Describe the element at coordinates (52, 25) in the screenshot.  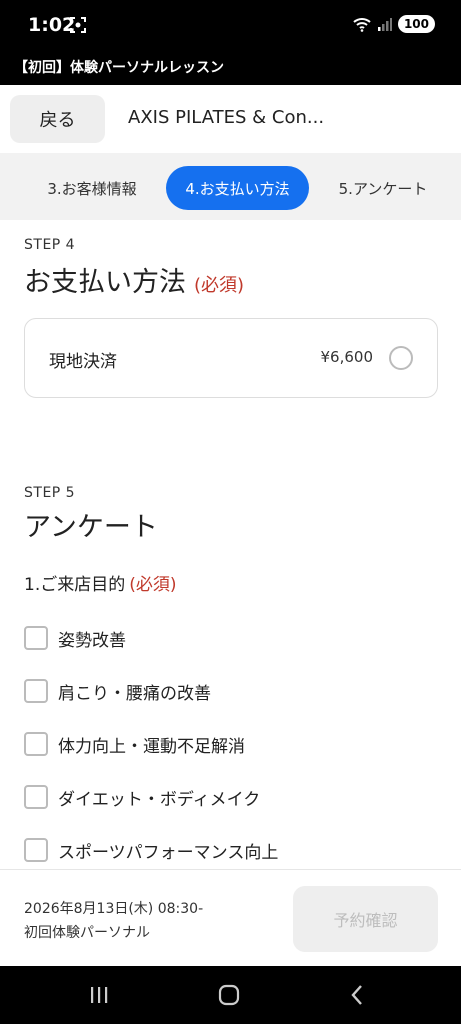
I see `status-time: 1:02` at that location.